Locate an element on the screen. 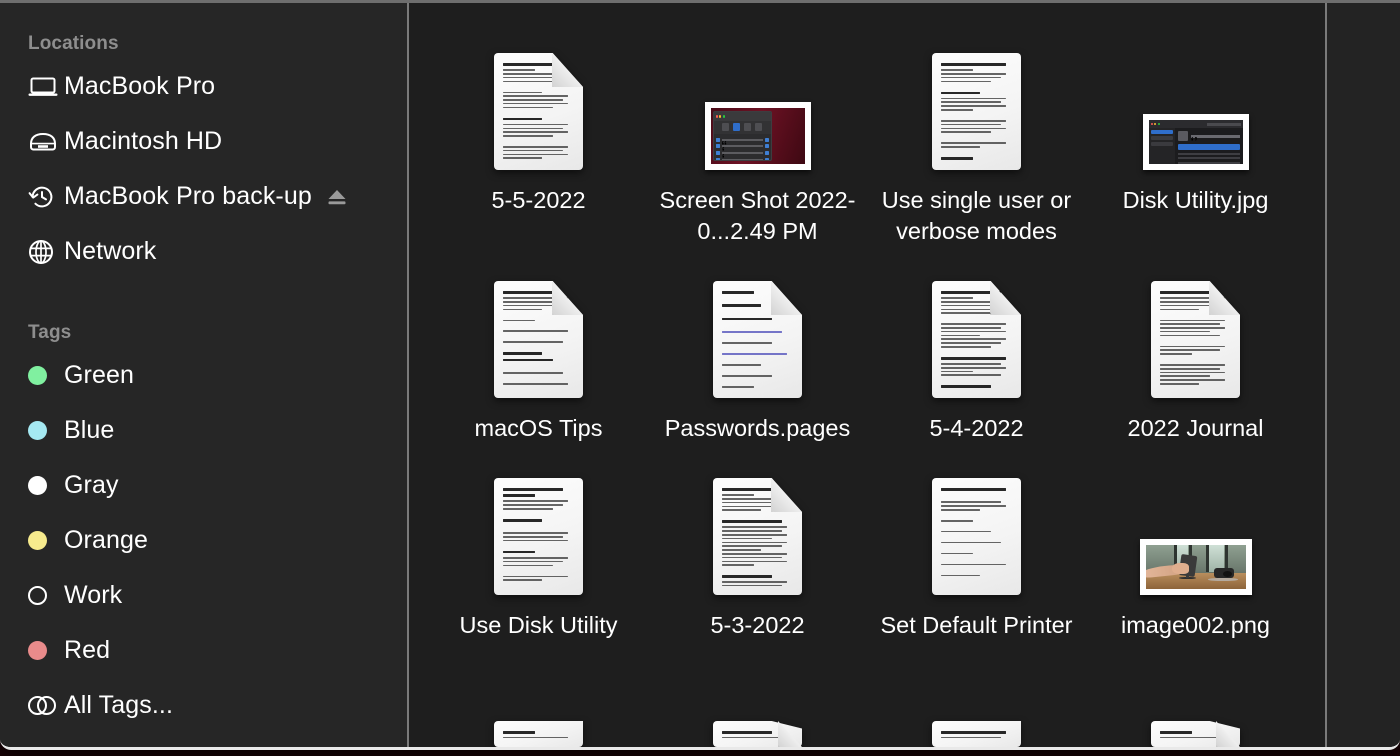  sidebar-item-label: Red is located at coordinates (87, 650).